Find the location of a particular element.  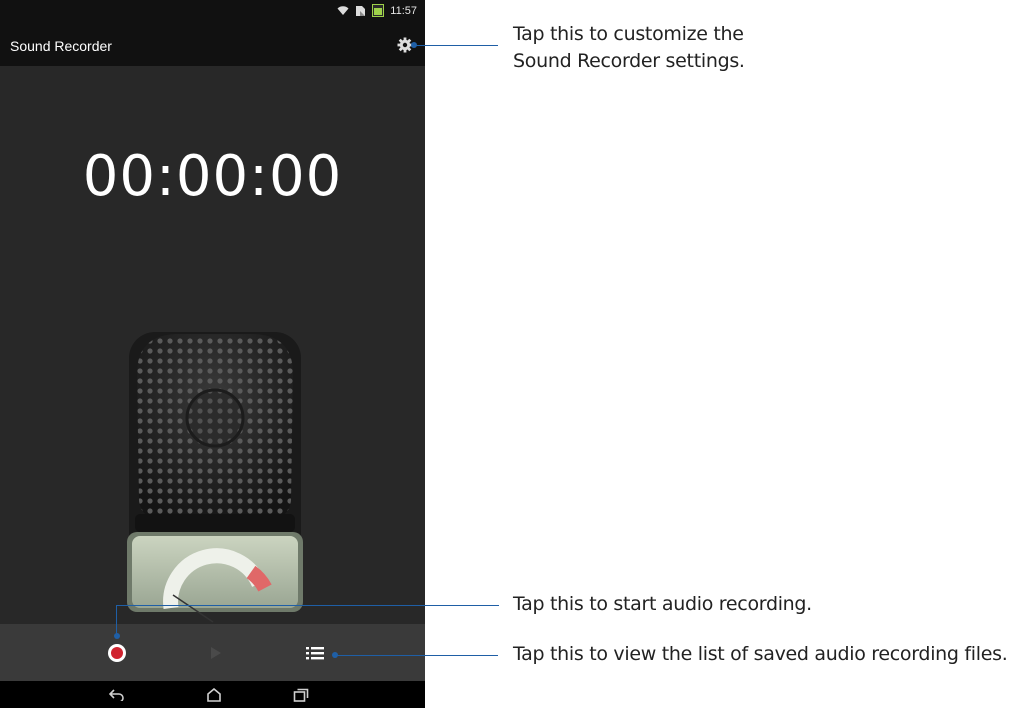

settings-callout-line1: Tap this to customize the is located at coordinates (628, 34).